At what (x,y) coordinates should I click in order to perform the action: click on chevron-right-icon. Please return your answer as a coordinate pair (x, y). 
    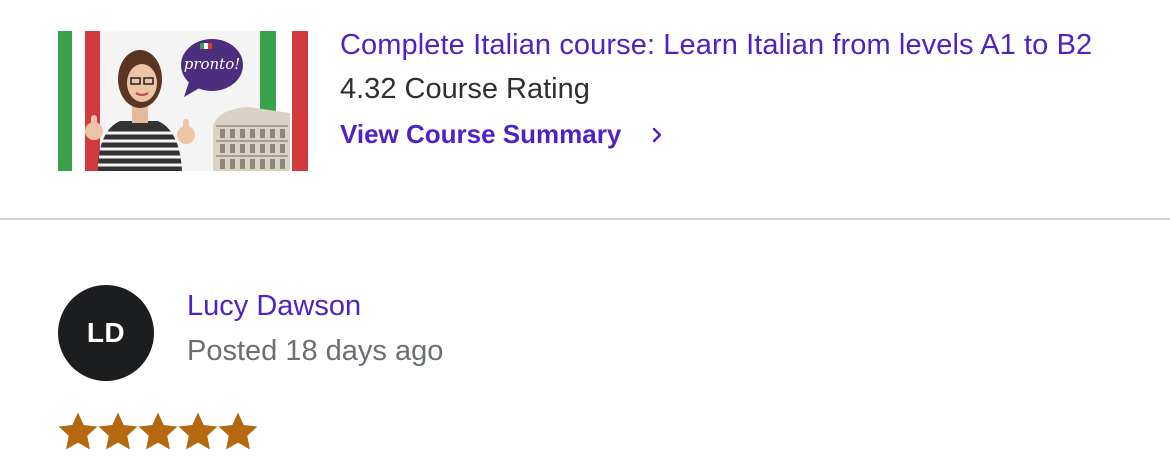
    Looking at the image, I should click on (657, 134).